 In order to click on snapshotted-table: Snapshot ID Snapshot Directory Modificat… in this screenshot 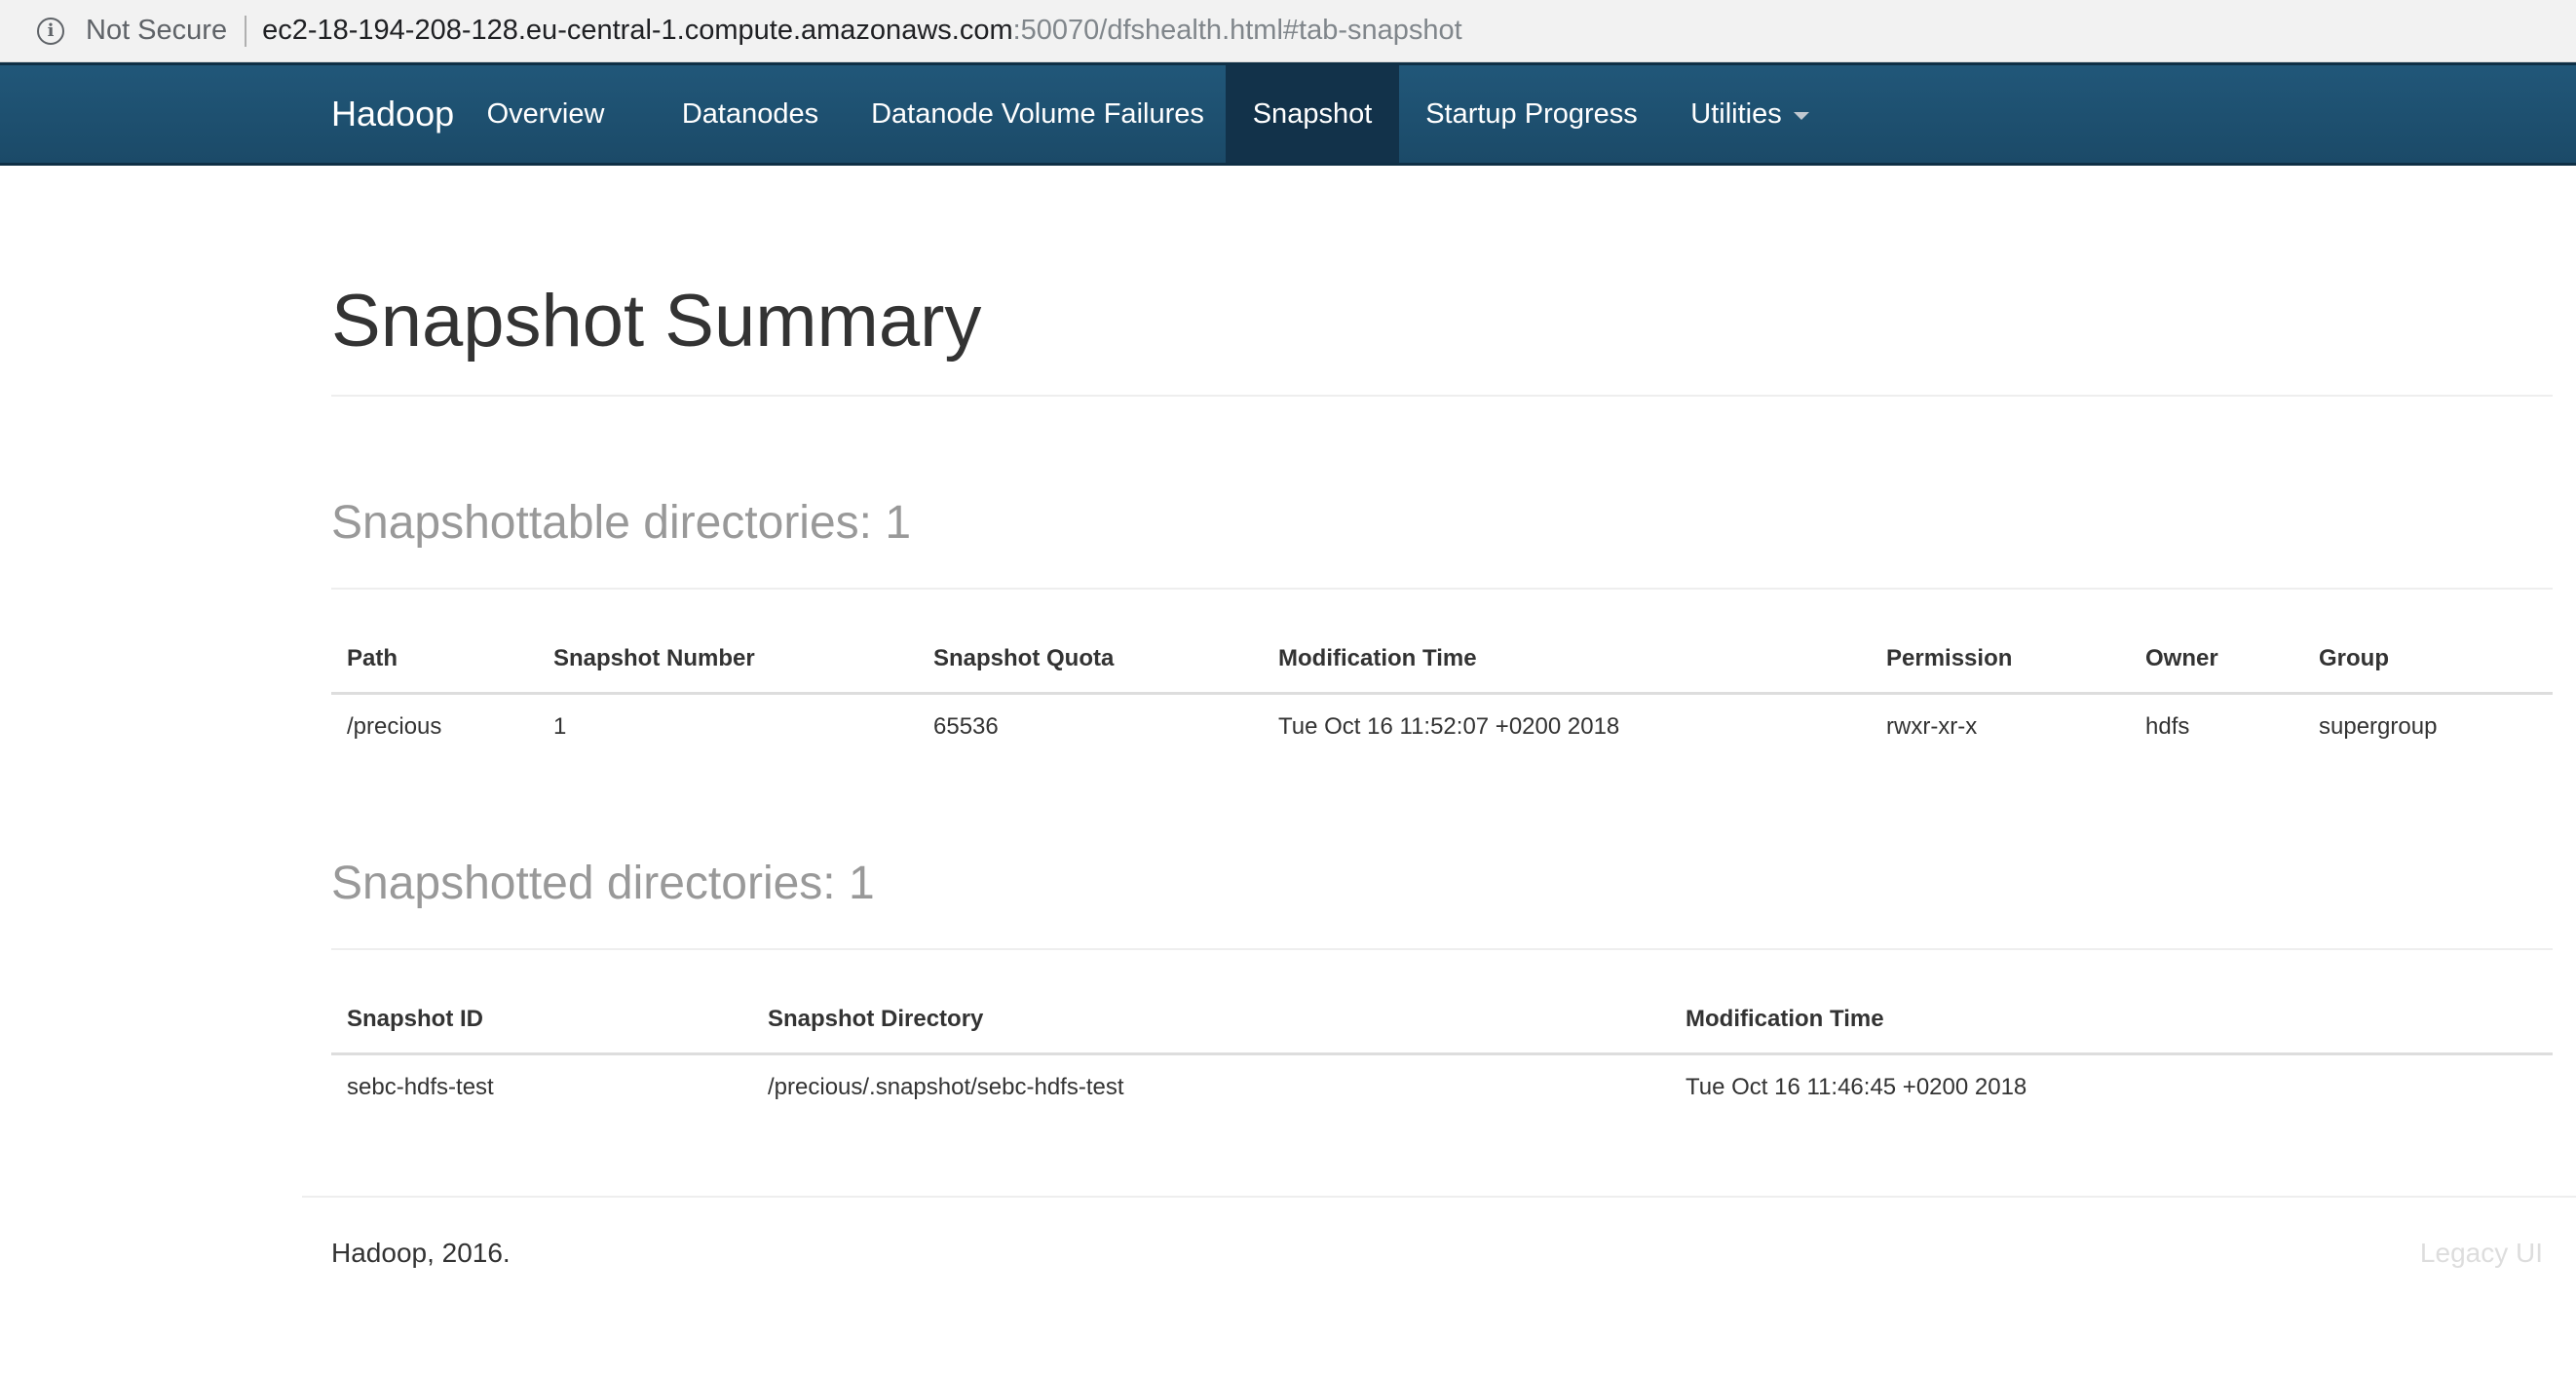, I will do `click(1442, 1053)`.